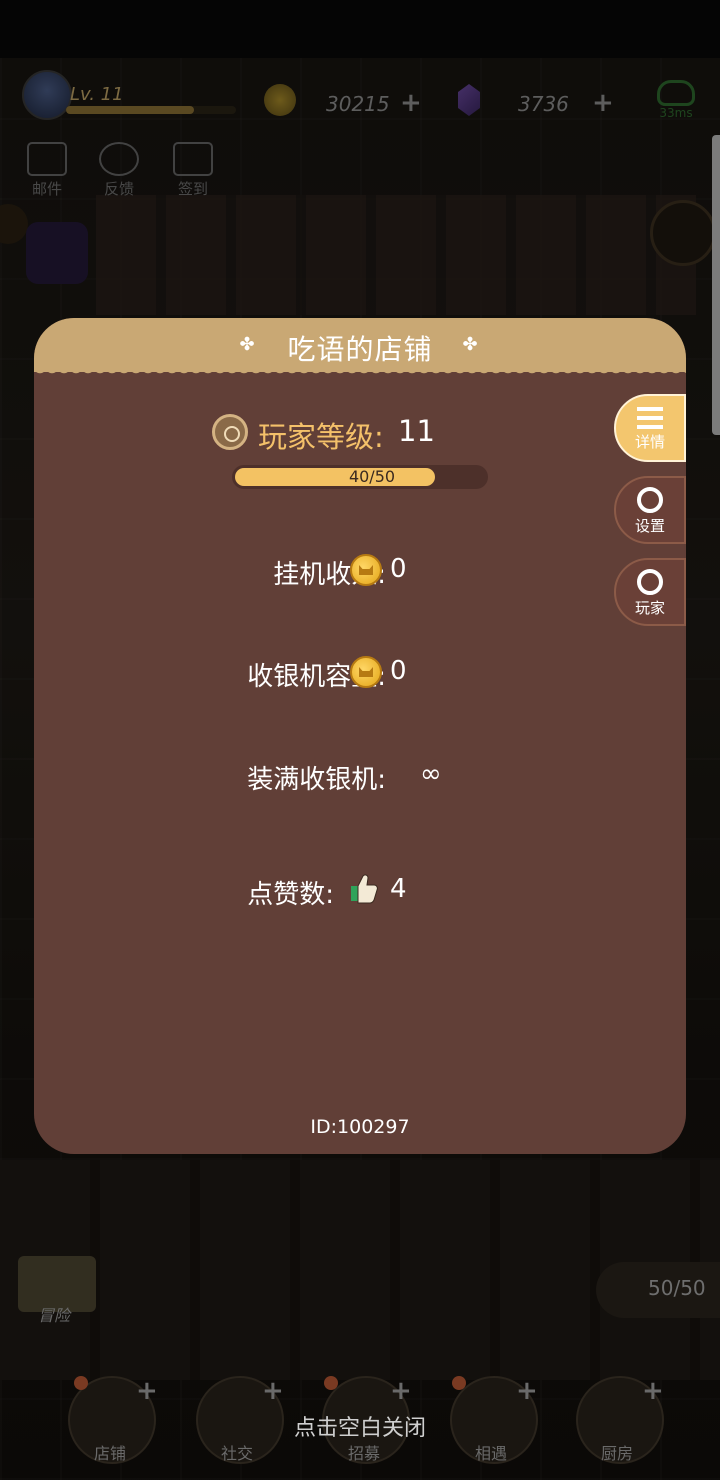 Image resolution: width=720 pixels, height=1480 pixels. Describe the element at coordinates (650, 418) in the screenshot. I see `list-icon` at that location.